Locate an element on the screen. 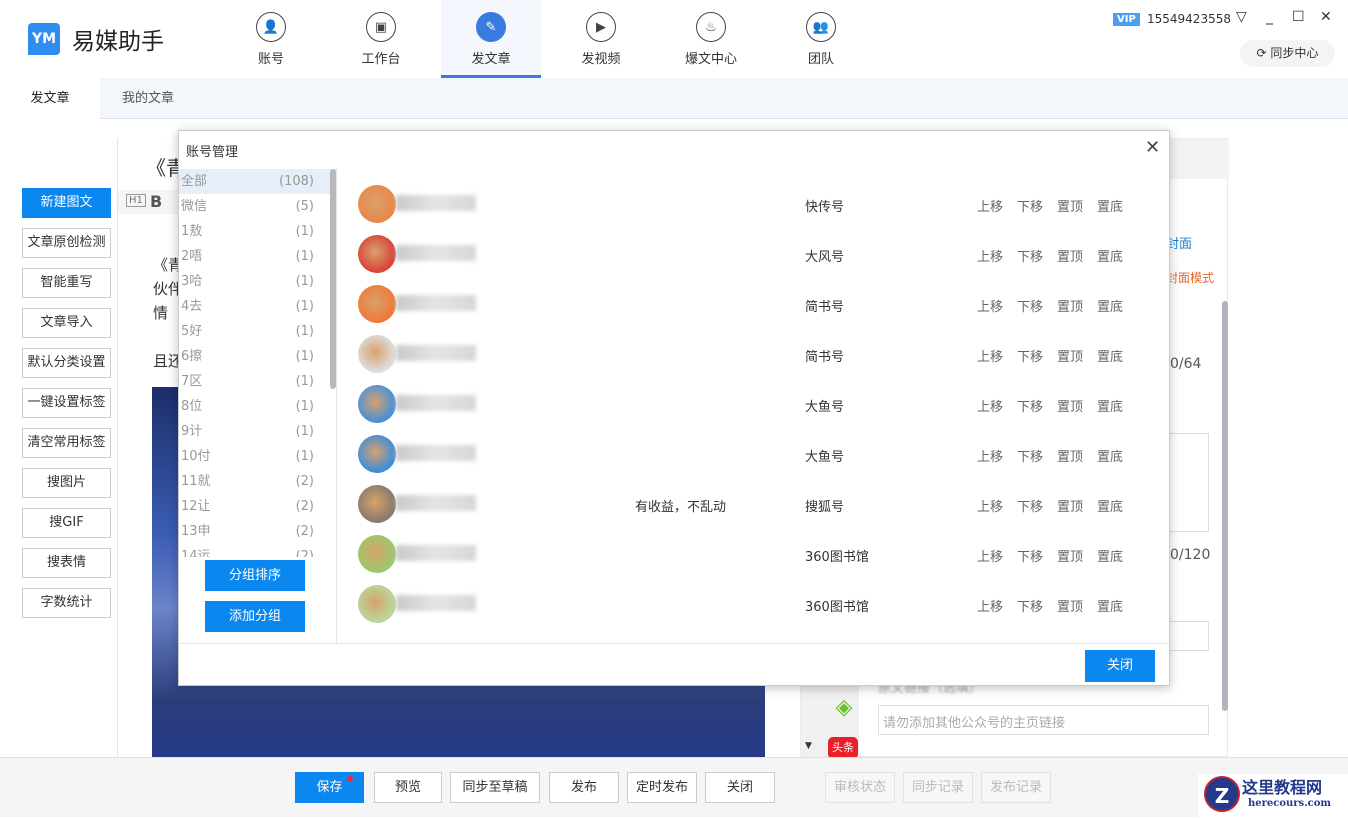 Image resolution: width=1348 pixels, height=818 pixels. group-item: 7区 (1) is located at coordinates (257, 381).